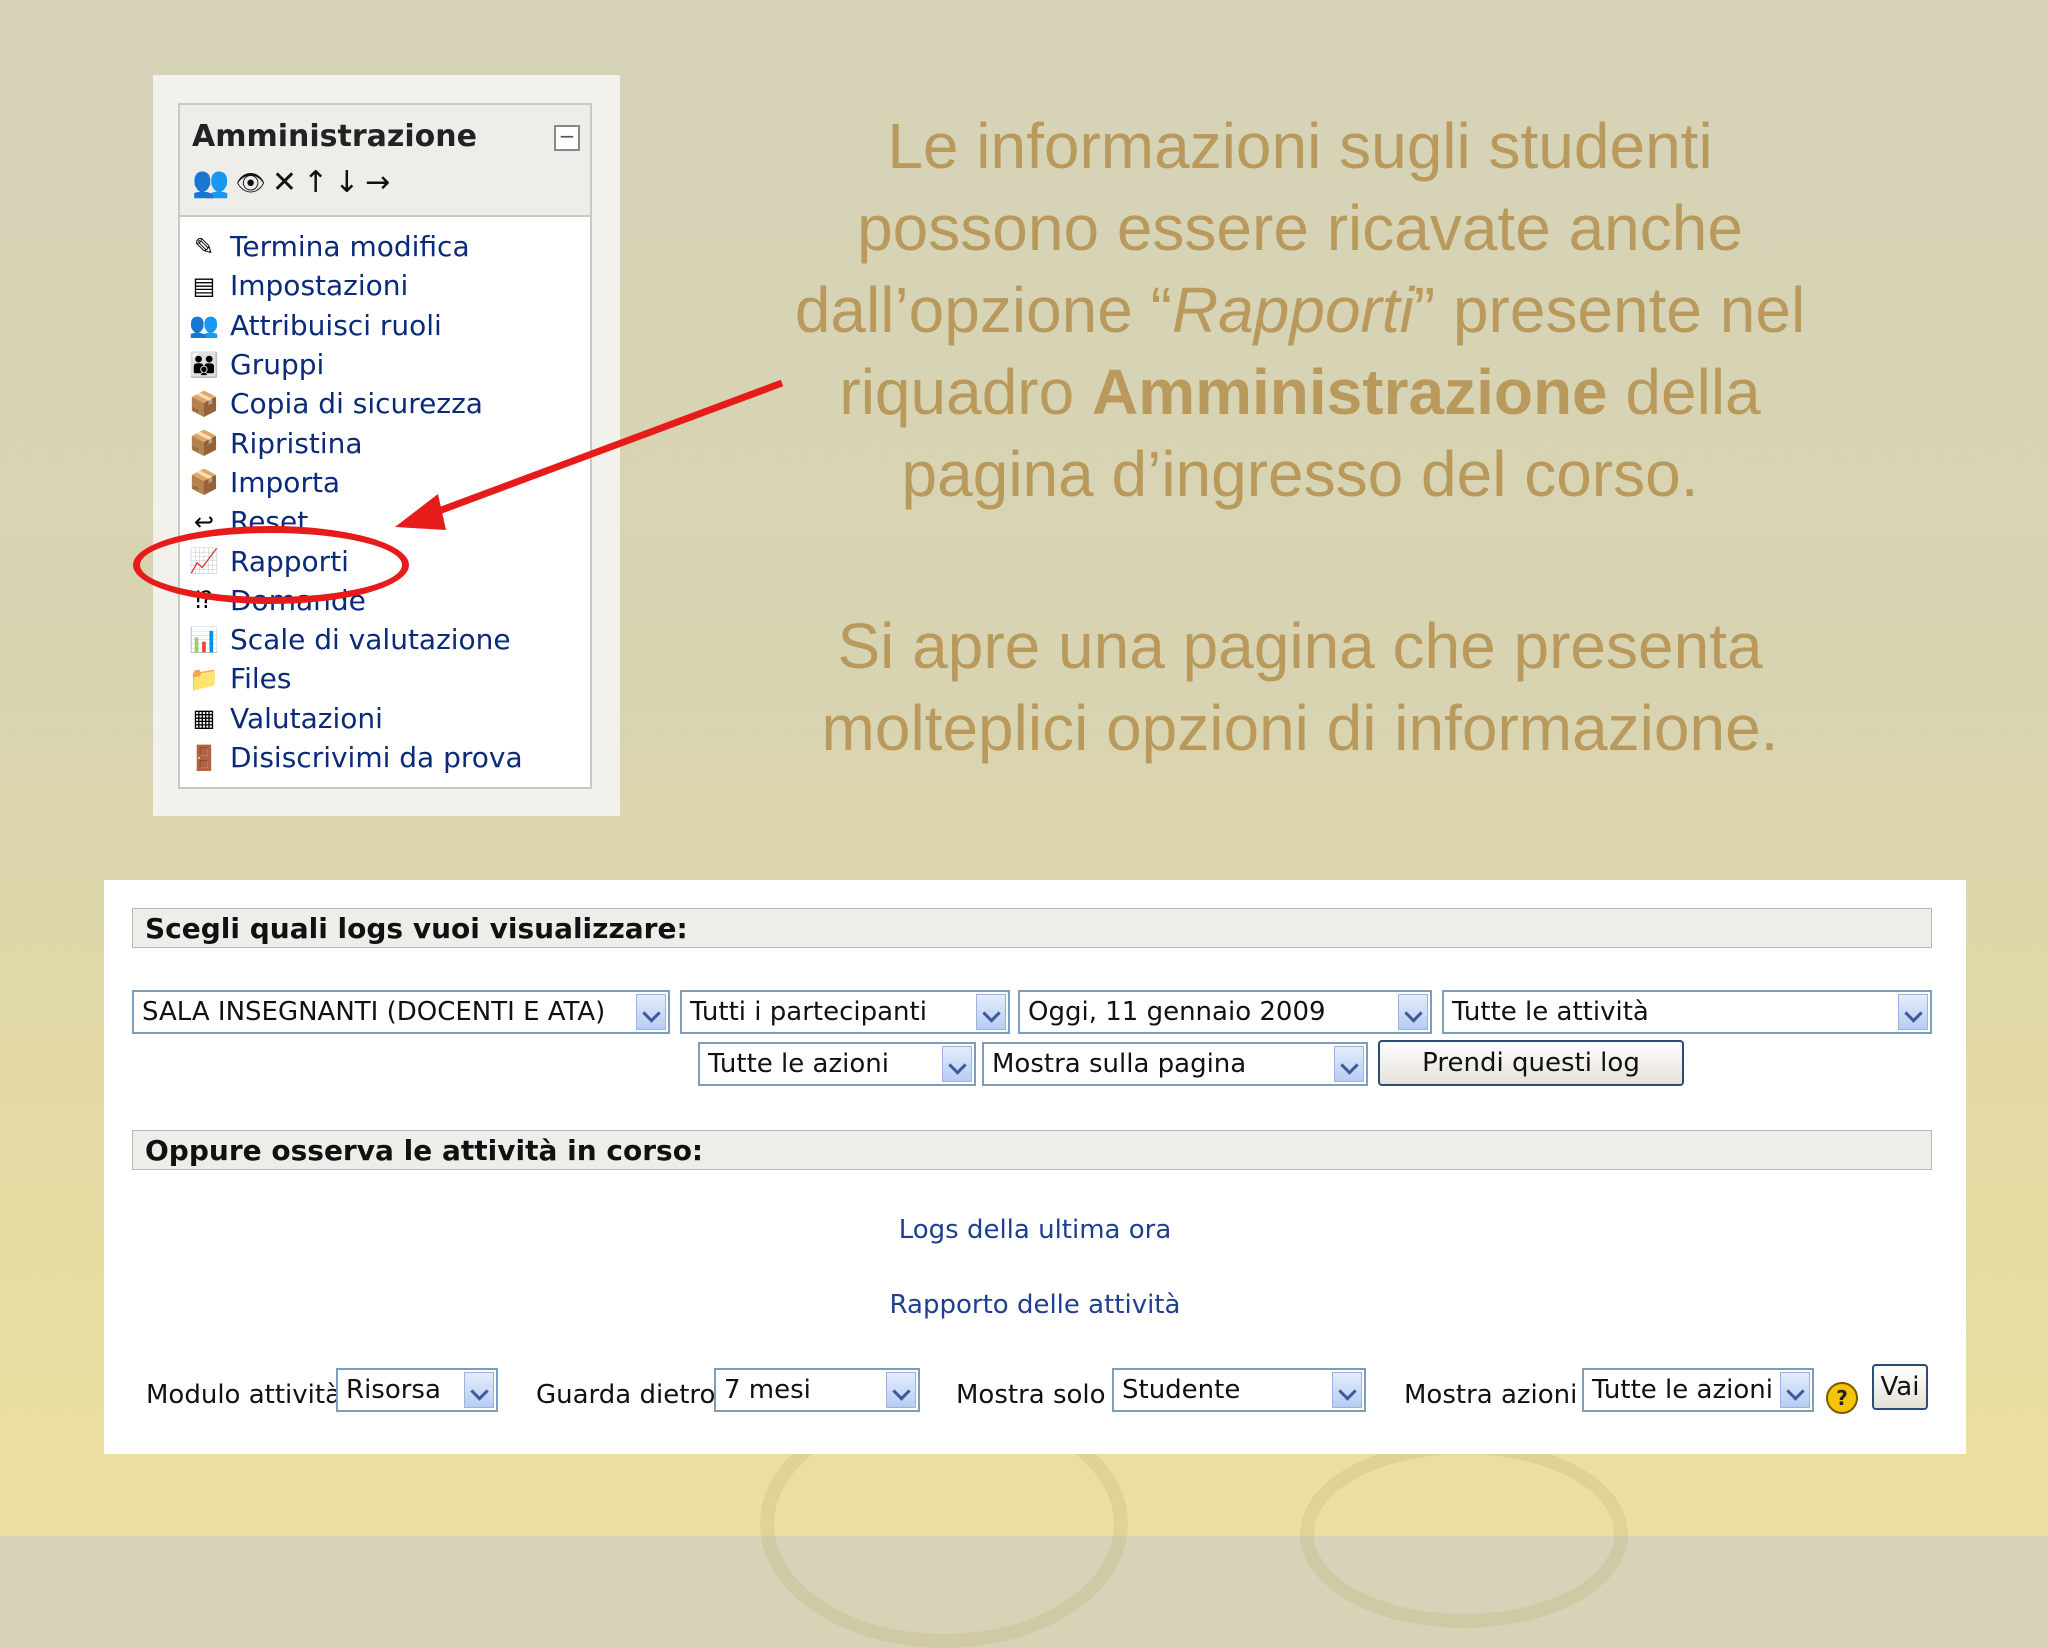 Image resolution: width=2048 pixels, height=1648 pixels. Describe the element at coordinates (1292, 310) in the screenshot. I see `emphasis-rapporti: Rapporti` at that location.